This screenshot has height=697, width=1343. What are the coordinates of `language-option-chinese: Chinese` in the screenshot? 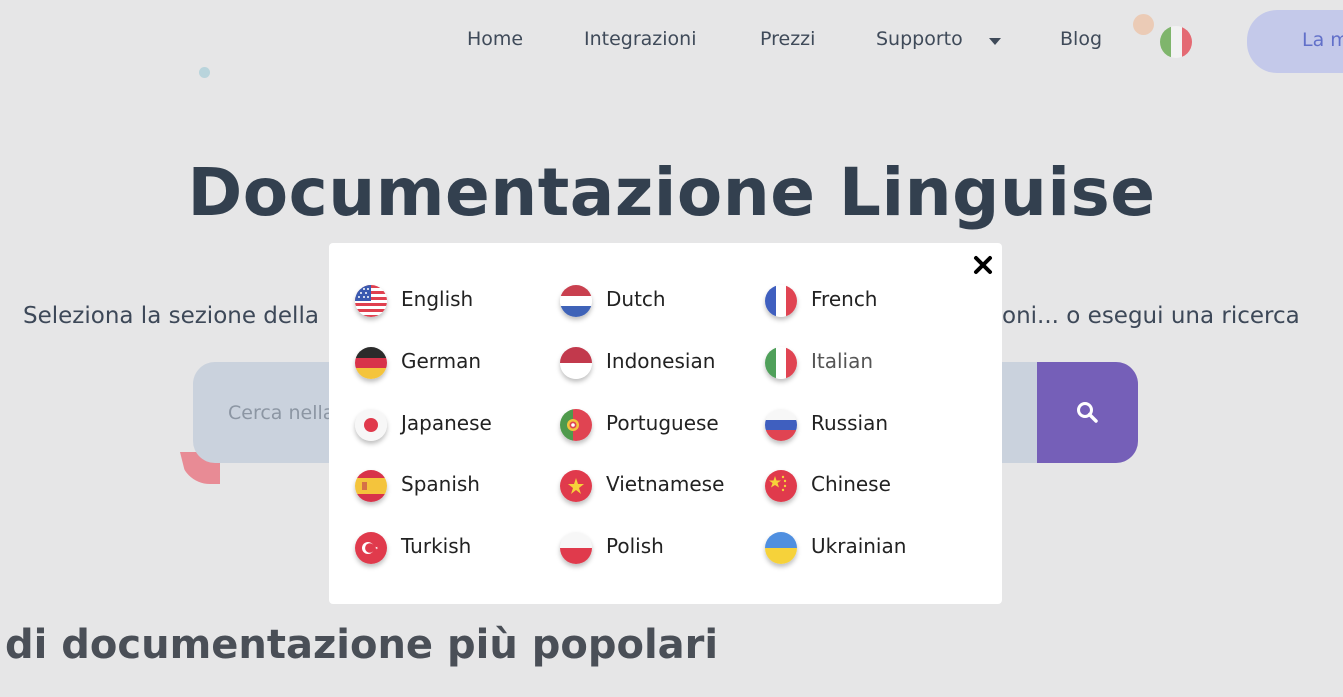 It's located at (865, 488).